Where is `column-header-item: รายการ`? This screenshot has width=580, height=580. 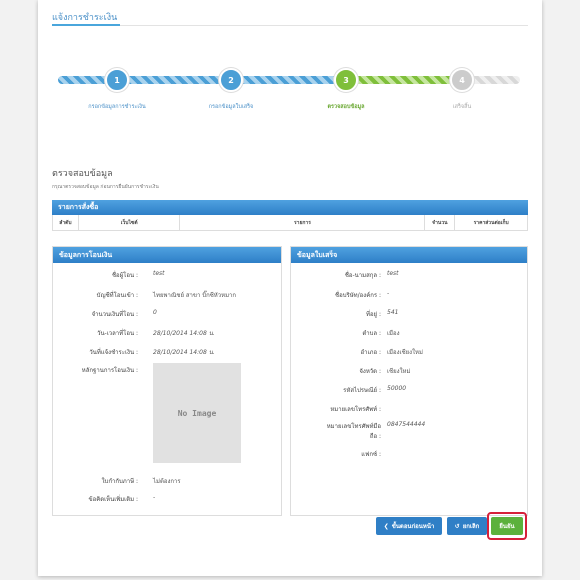 column-header-item: รายการ is located at coordinates (303, 222).